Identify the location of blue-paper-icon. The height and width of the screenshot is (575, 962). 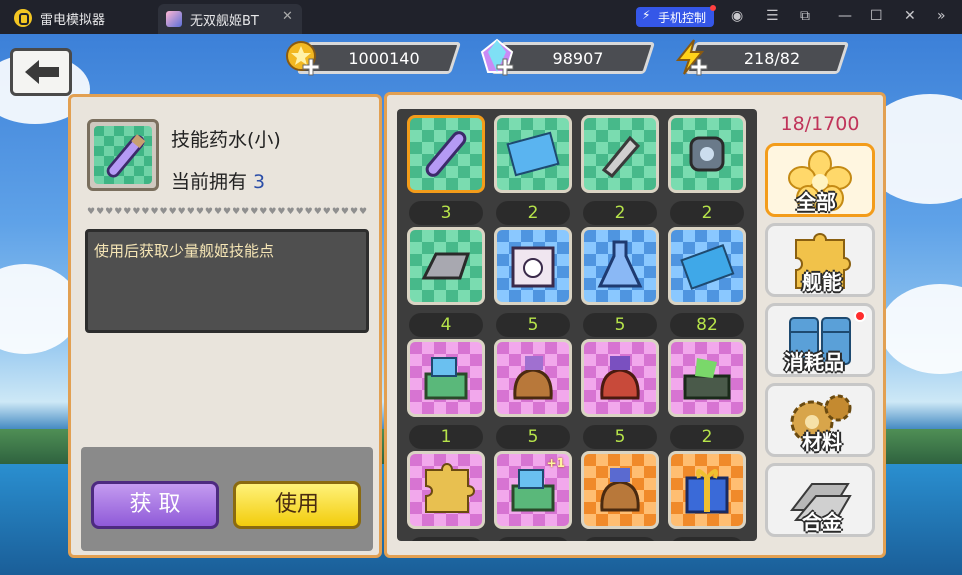
(707, 267).